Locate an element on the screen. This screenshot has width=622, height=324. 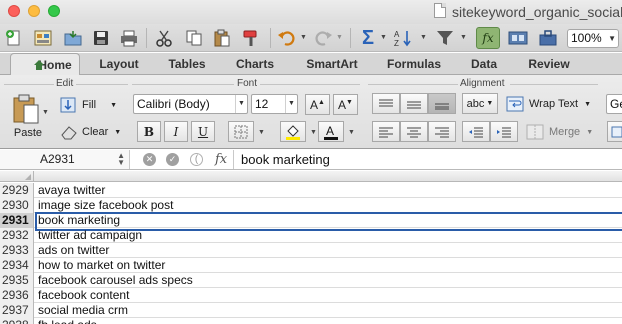
merge-button: Merge ▼ is located at coordinates (559, 132).